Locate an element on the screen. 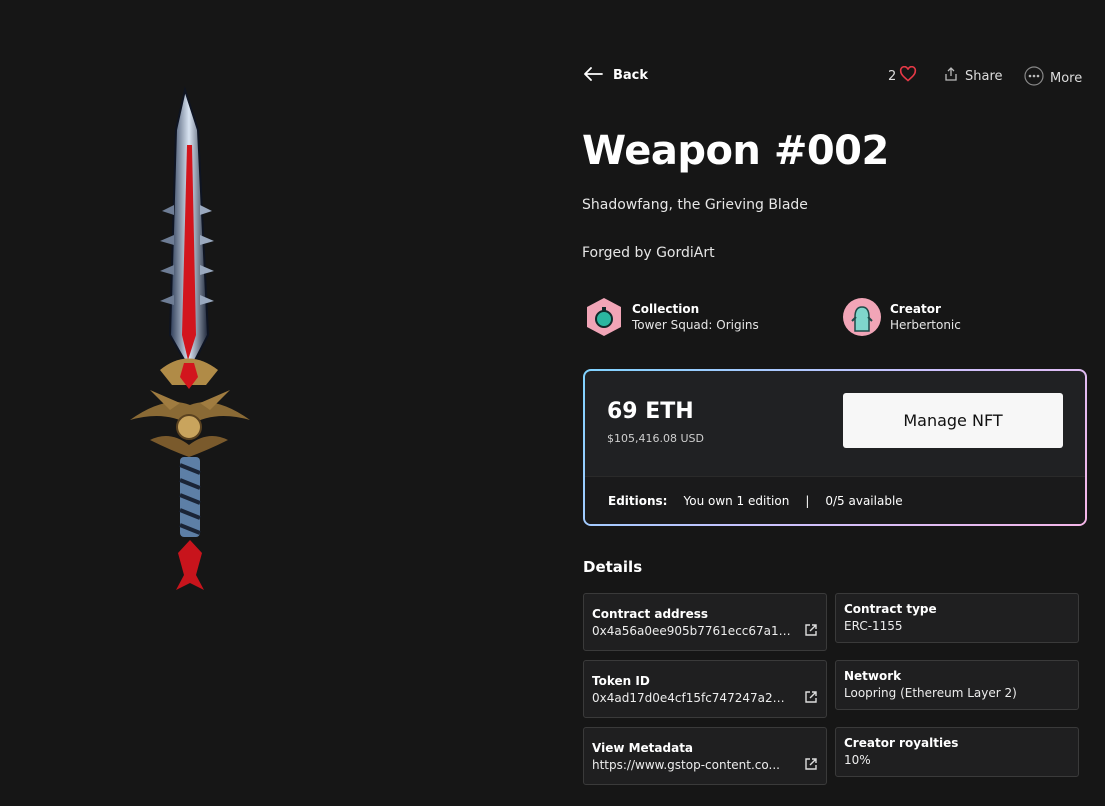  nft-artwork is located at coordinates (190, 345).